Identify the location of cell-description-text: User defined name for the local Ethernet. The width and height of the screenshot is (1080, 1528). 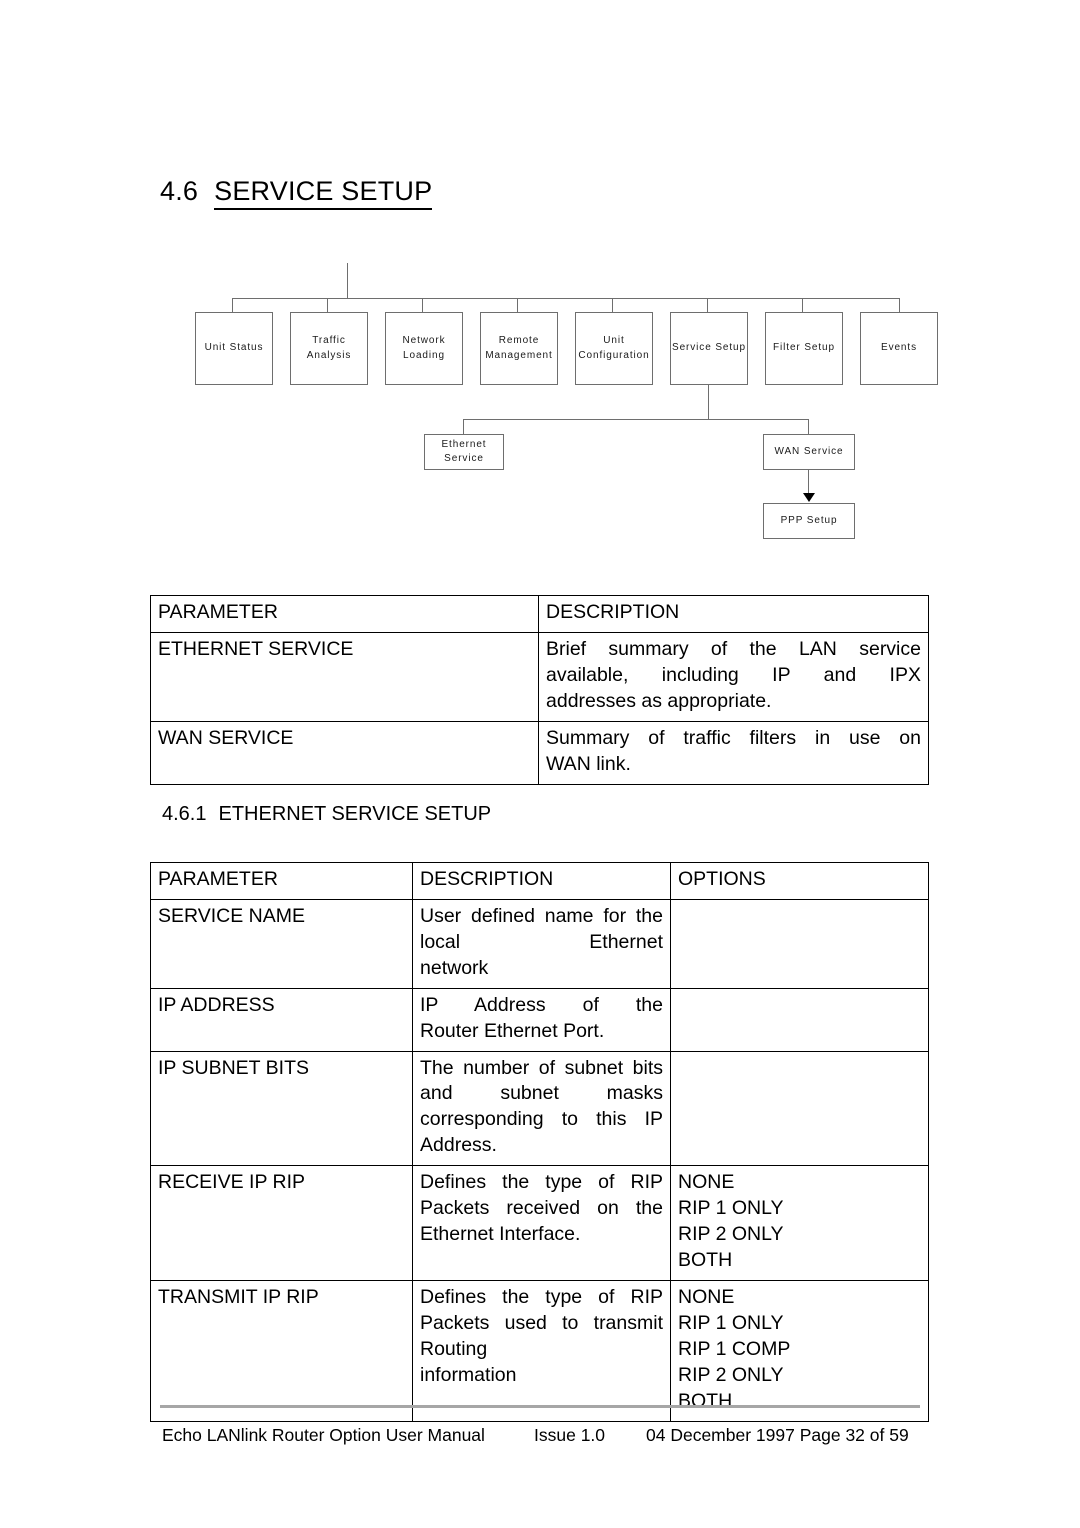
(541, 928).